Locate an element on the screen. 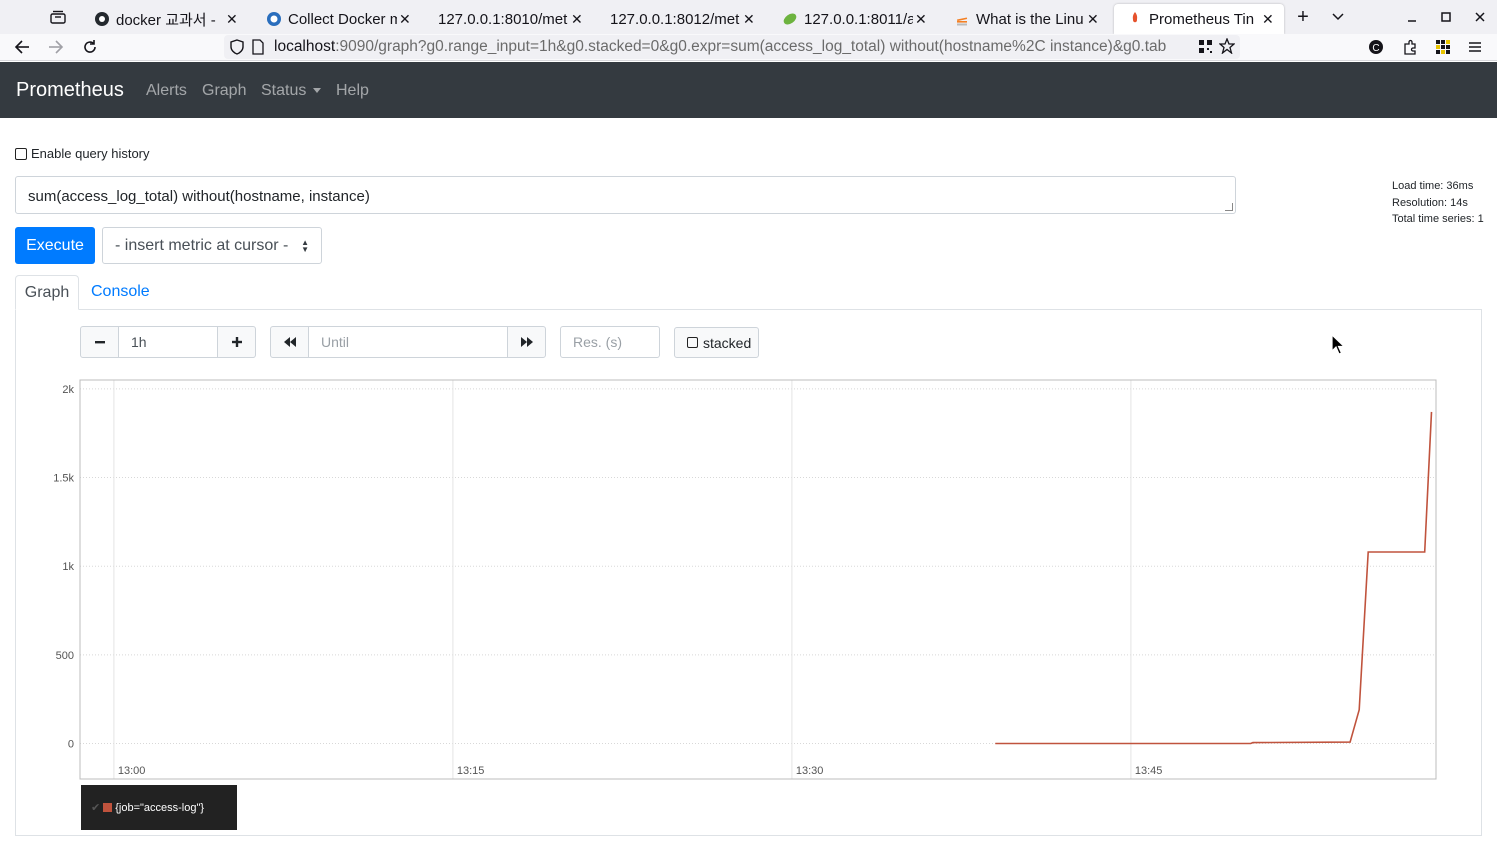 This screenshot has height=842, width=1497. x-tick-label: 13:30 is located at coordinates (810, 771).